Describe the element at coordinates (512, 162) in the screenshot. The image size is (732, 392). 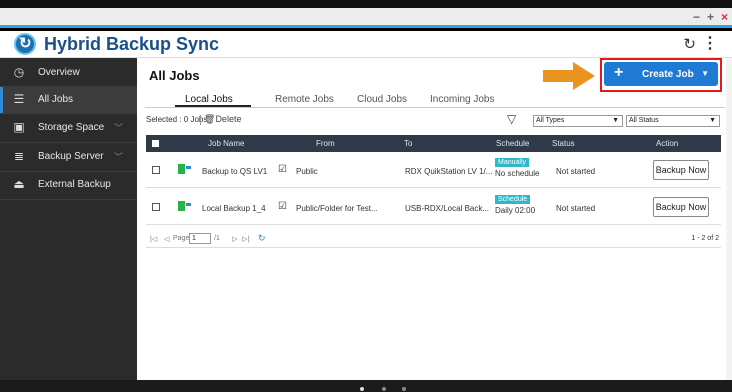
I see `schedule-badge: Manually` at that location.